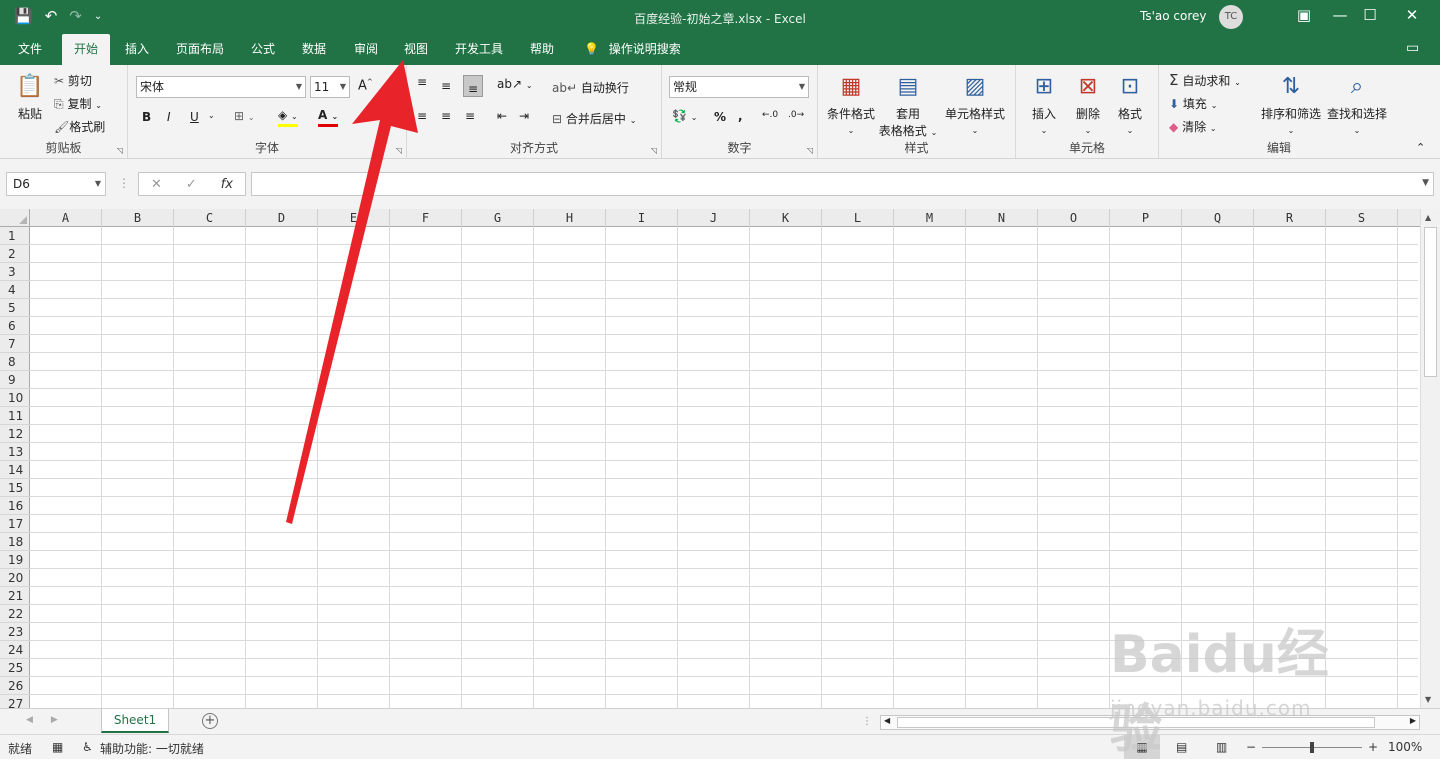 The image size is (1440, 762). I want to click on add-sheet-icon: +, so click(210, 721).